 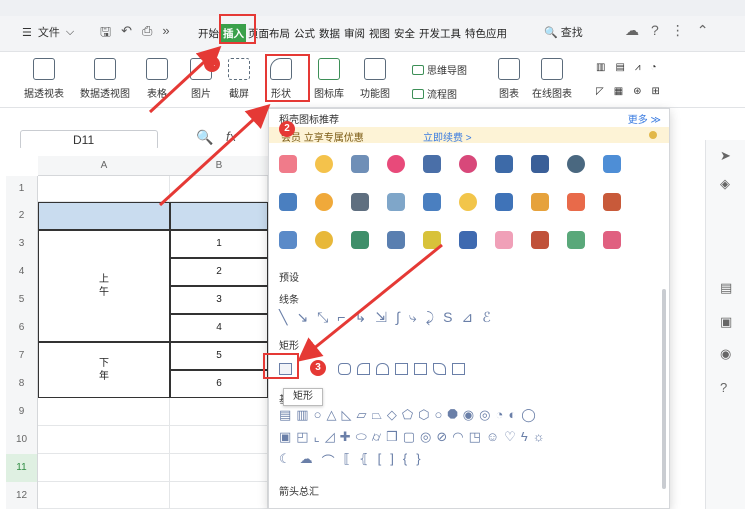 I want to click on elbow-arrow-icon: ↳, so click(x=361, y=317).